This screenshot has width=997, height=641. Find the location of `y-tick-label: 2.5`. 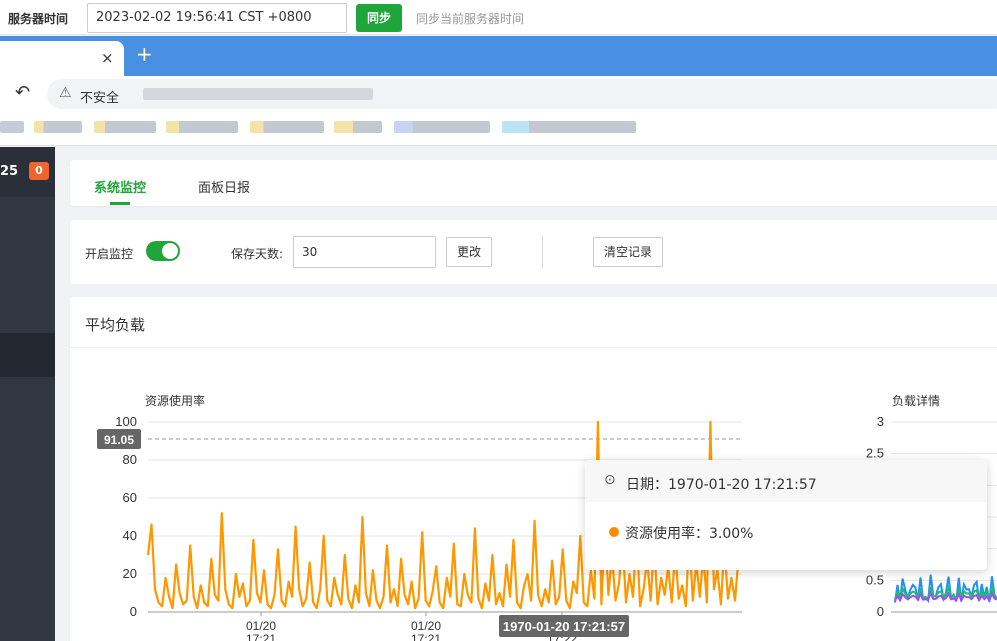

y-tick-label: 2.5 is located at coordinates (875, 453).